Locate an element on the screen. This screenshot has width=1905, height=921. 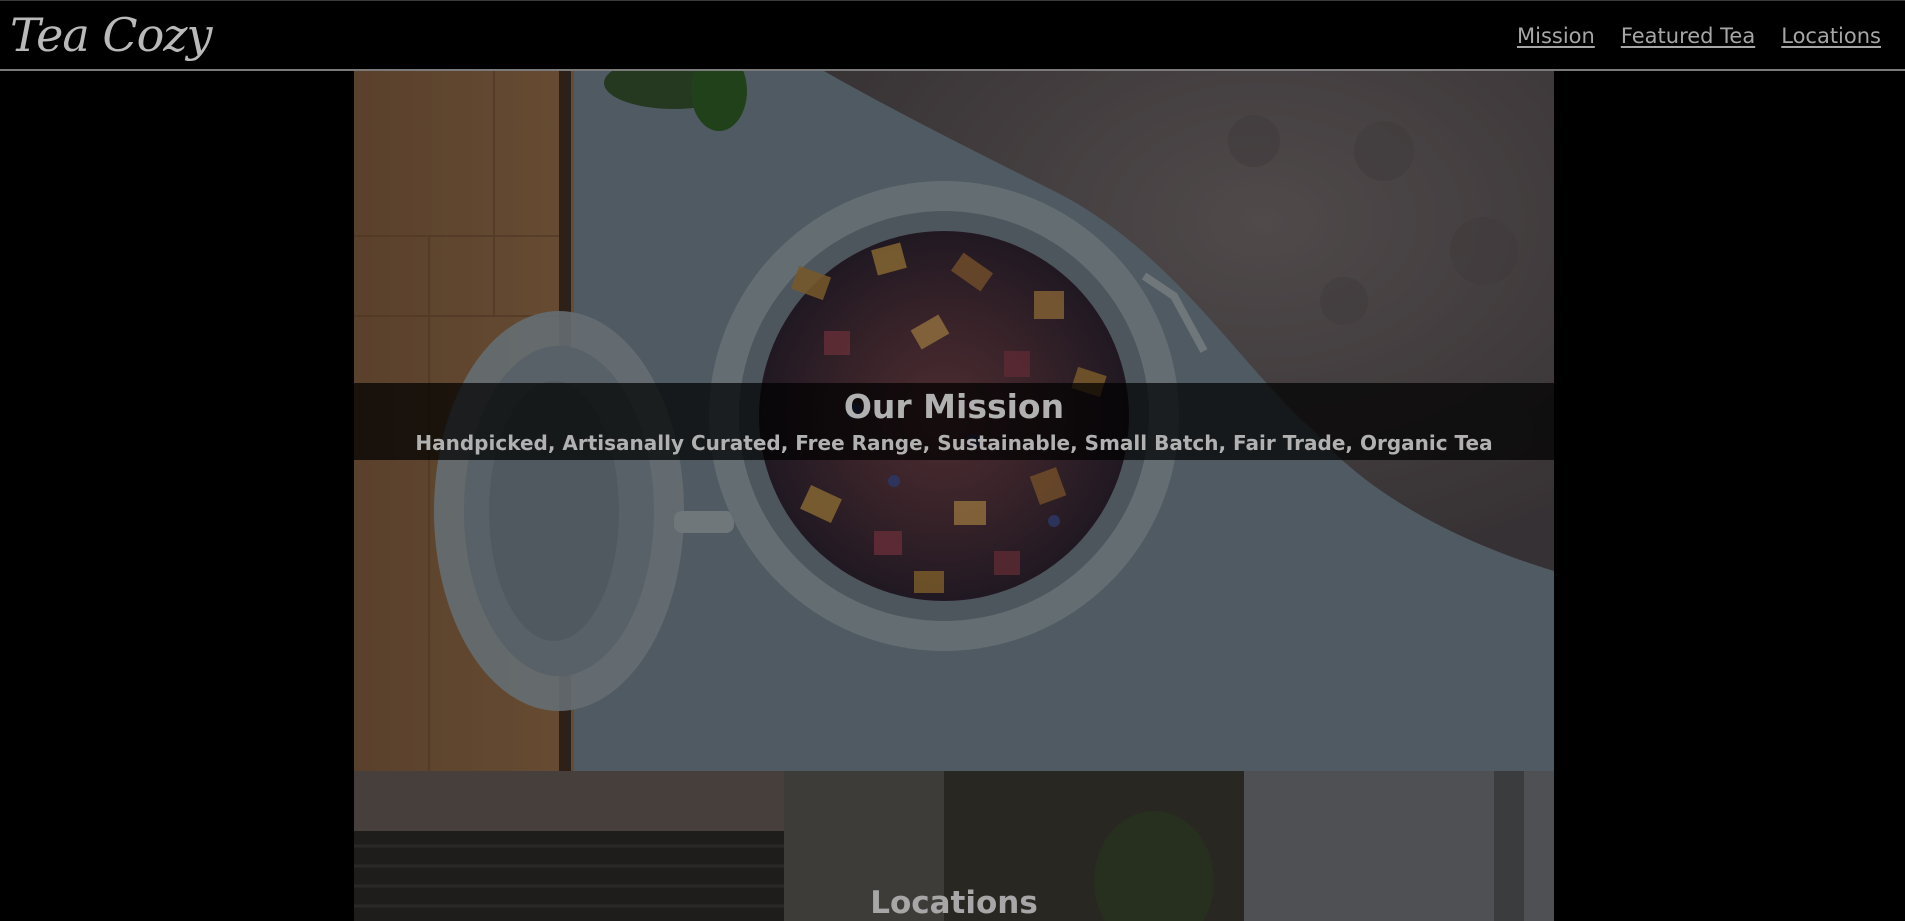
site-header: Tea Cozy Mission Featured Tea Locations is located at coordinates (952, 35).